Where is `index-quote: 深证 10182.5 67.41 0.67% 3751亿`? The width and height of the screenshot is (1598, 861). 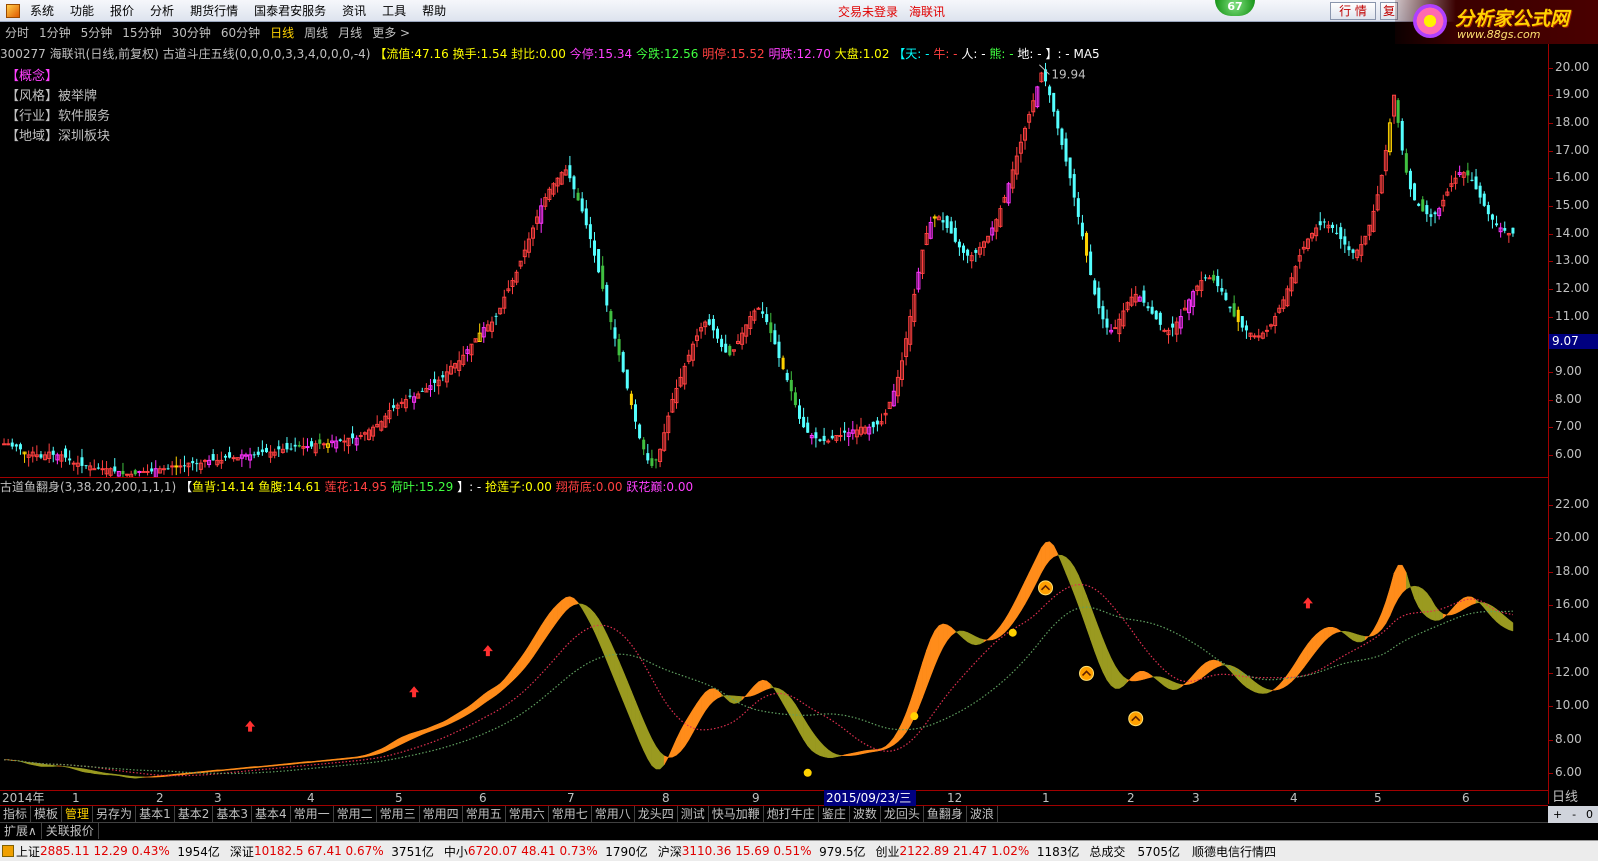 index-quote: 深证 10182.5 67.41 0.67% 3751亿 is located at coordinates (332, 851).